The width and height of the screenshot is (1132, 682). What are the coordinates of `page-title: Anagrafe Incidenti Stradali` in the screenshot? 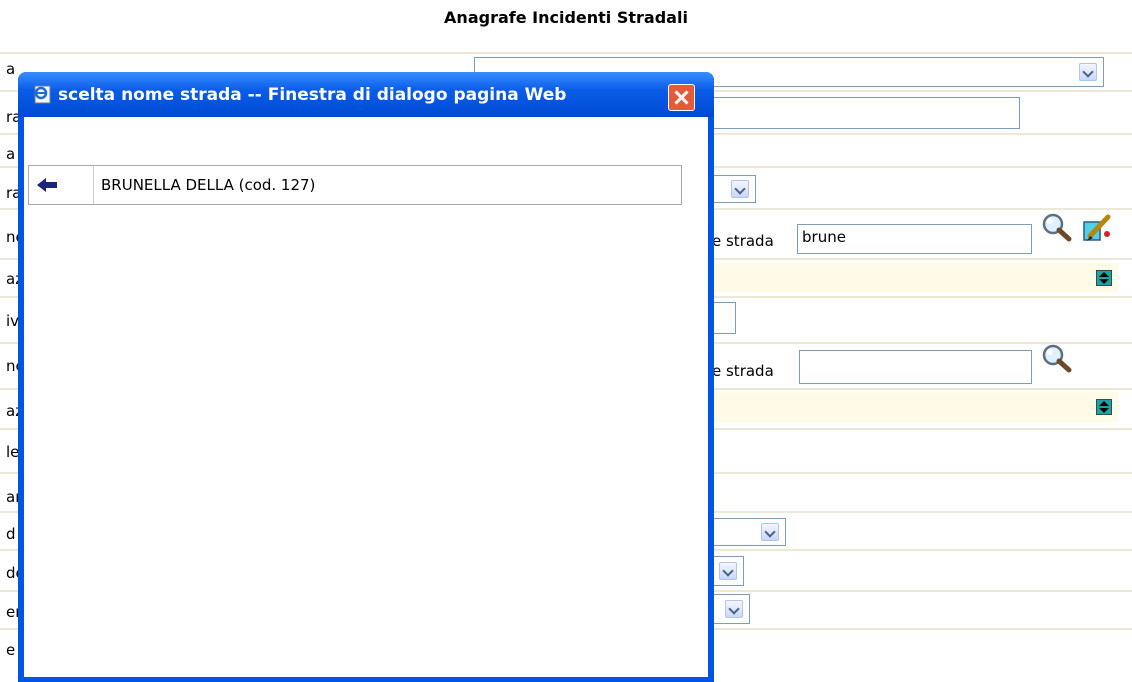 It's located at (566, 17).